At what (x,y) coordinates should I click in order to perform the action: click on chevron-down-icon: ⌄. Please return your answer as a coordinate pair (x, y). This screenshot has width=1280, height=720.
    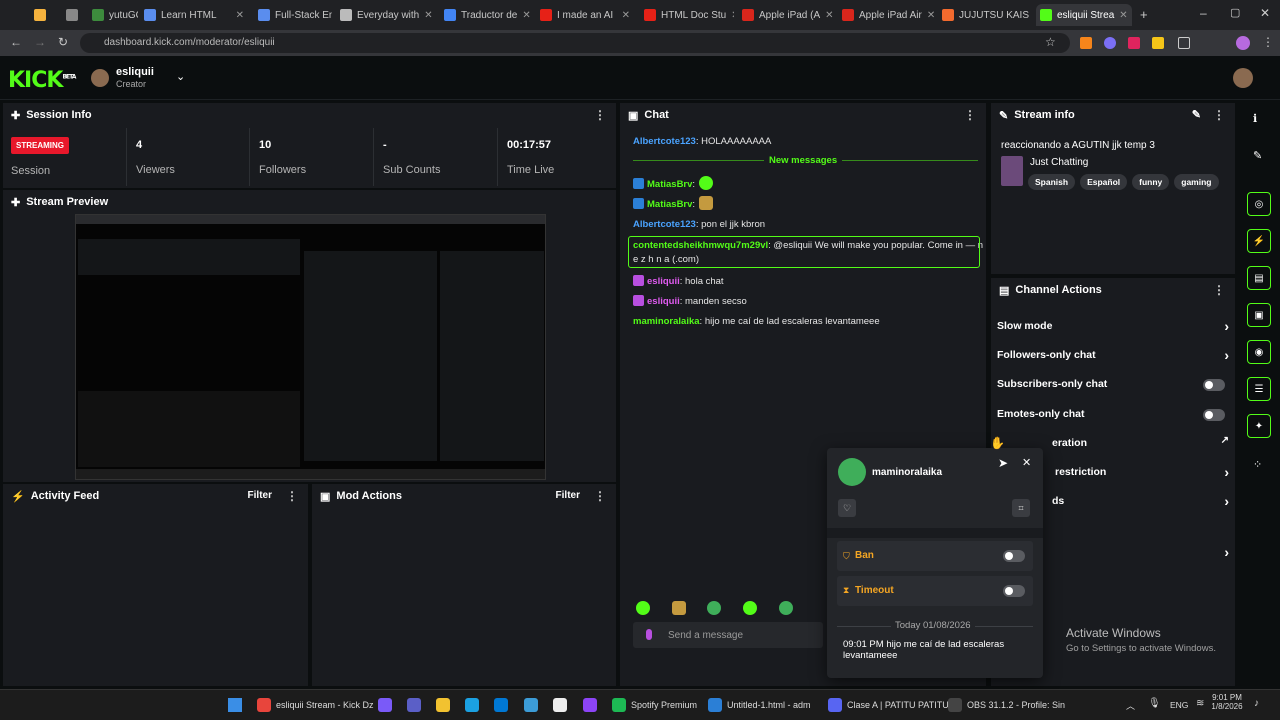
    Looking at the image, I should click on (180, 76).